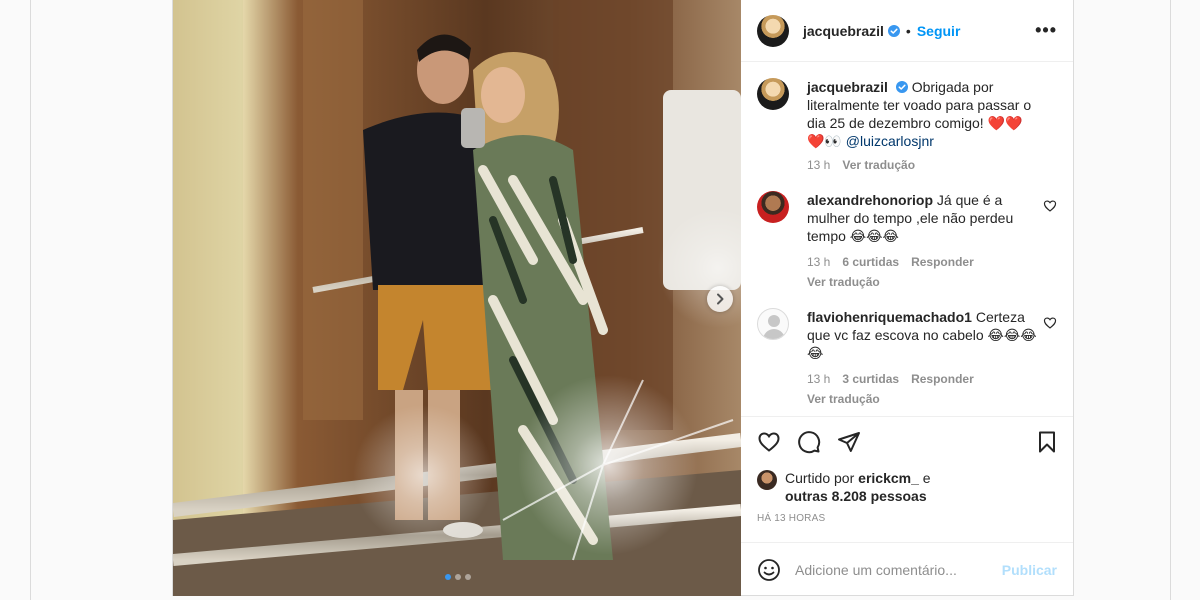 The width and height of the screenshot is (1200, 600). What do you see at coordinates (856, 496) in the screenshot?
I see `likes-others: outras 8.208 pessoas` at bounding box center [856, 496].